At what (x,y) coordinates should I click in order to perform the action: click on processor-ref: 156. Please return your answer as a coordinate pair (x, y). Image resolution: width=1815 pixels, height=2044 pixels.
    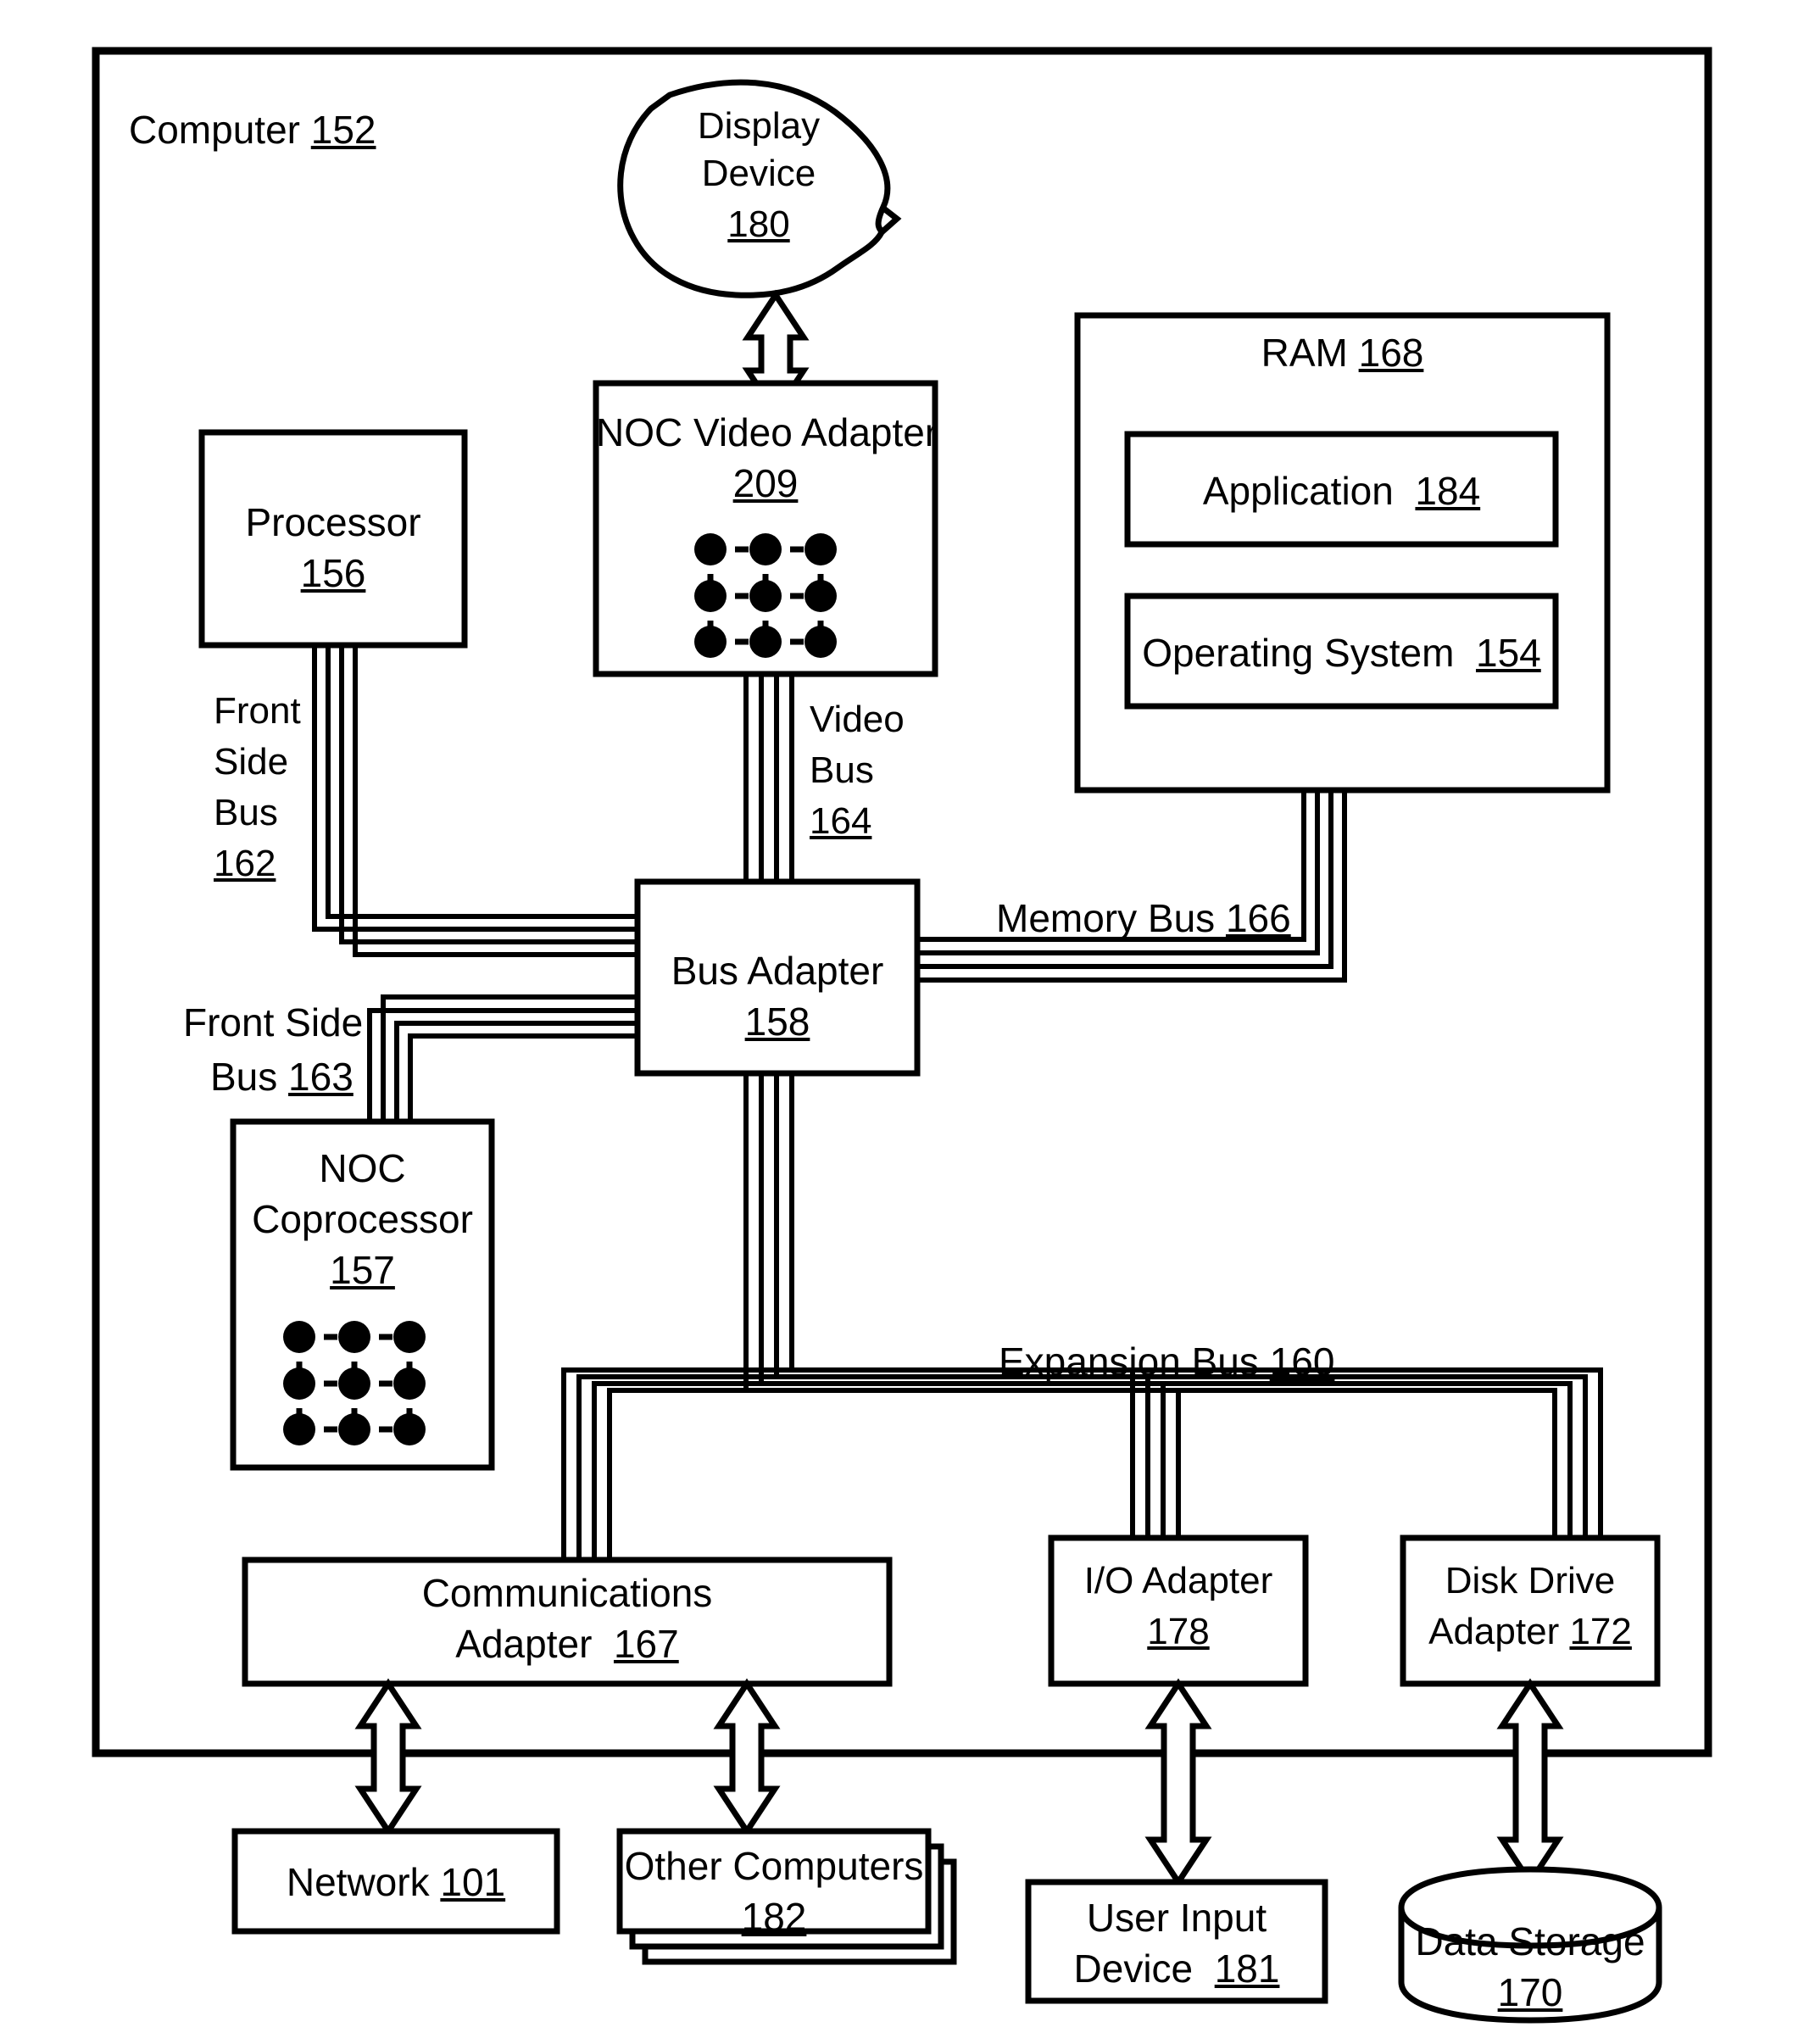
    Looking at the image, I should click on (333, 573).